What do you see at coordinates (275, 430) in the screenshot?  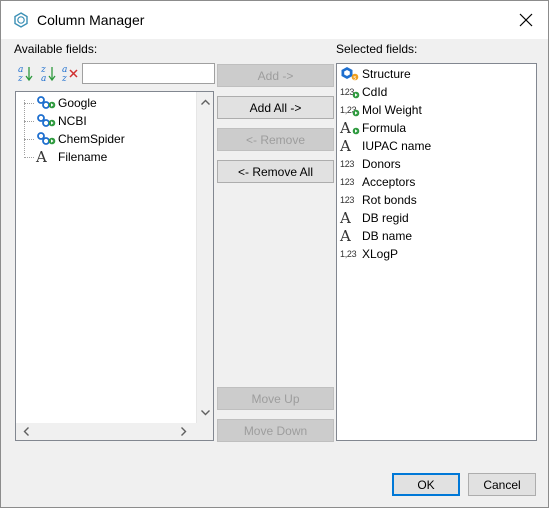 I see `move-down-button: Move Down` at bounding box center [275, 430].